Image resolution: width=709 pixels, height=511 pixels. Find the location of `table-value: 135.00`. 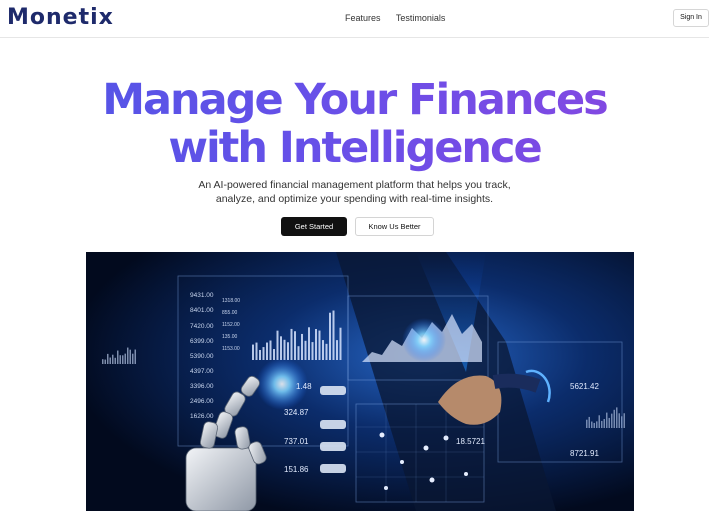

table-value: 135.00 is located at coordinates (230, 337).